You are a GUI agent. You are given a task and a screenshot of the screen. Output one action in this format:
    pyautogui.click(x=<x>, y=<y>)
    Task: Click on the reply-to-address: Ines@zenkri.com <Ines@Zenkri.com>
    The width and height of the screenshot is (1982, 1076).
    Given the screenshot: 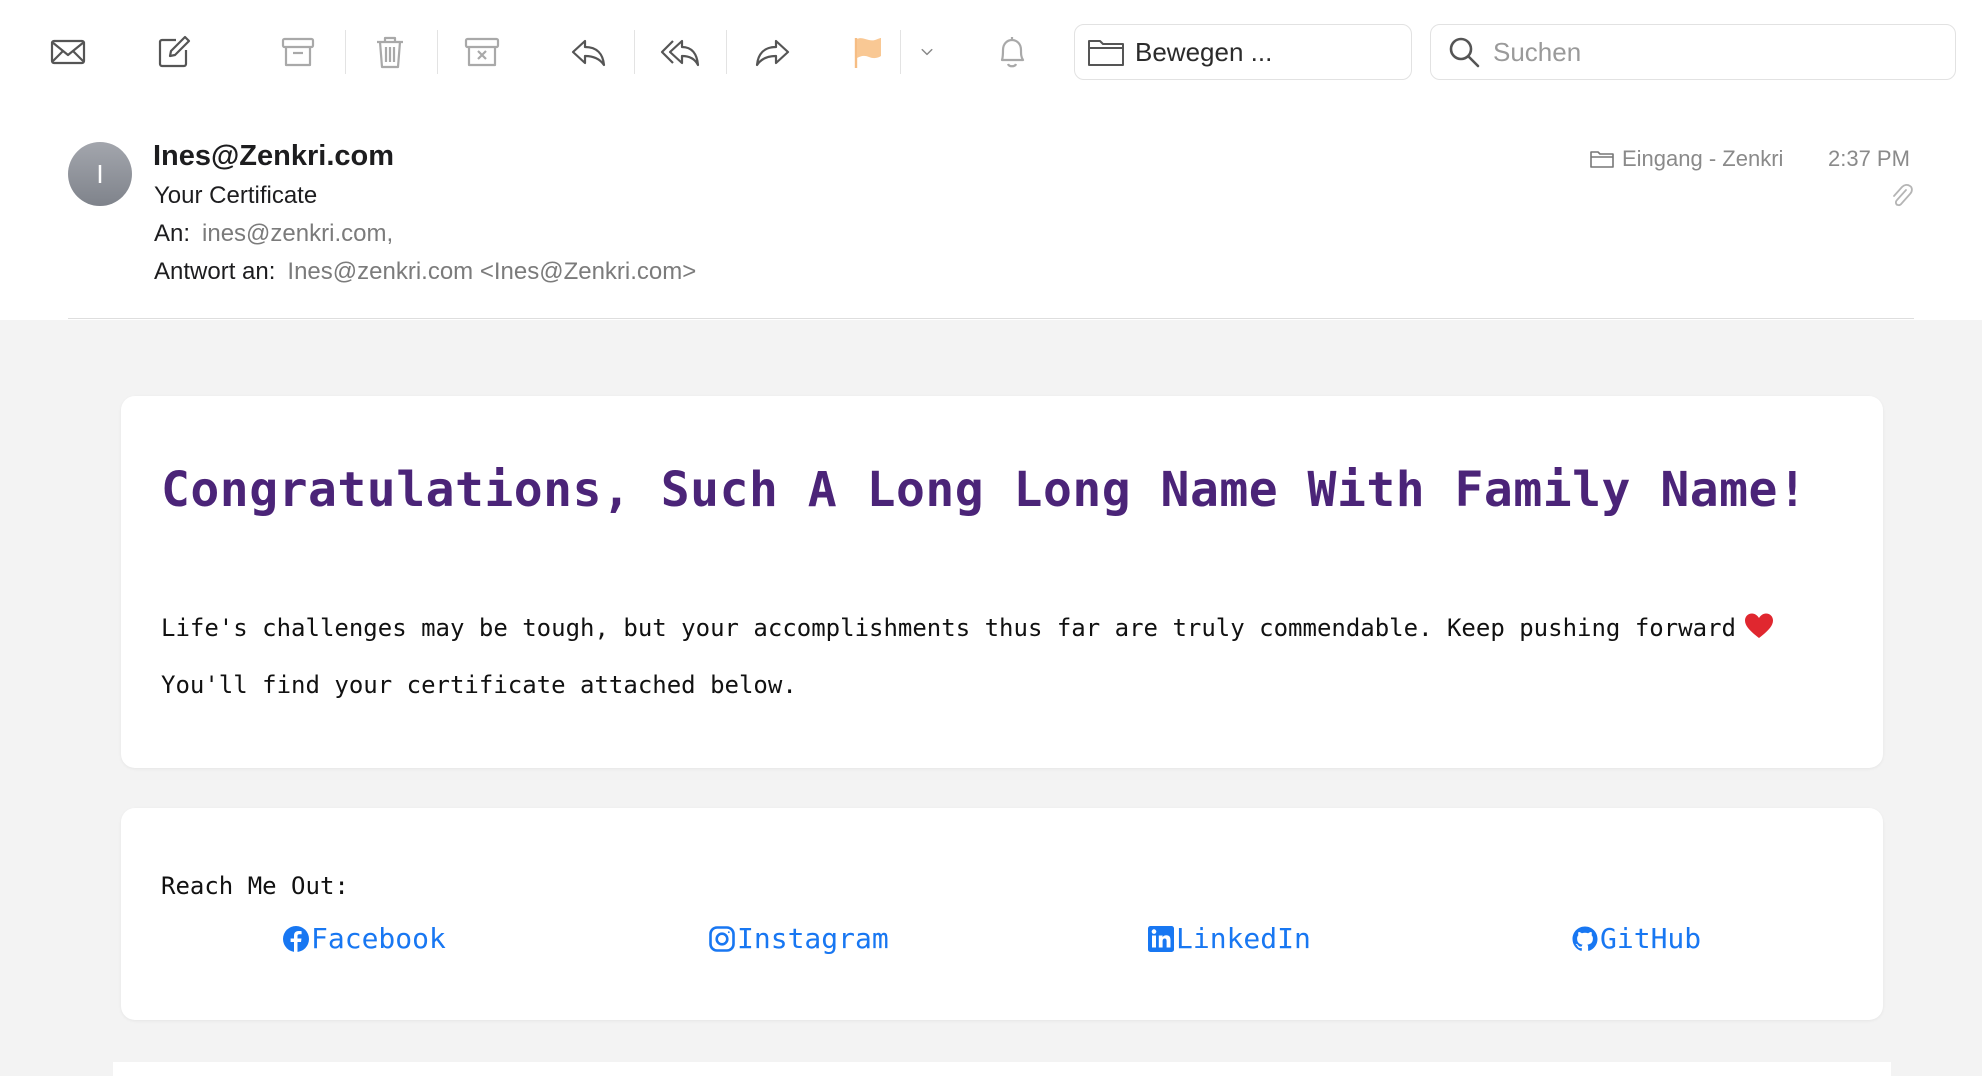 What is the action you would take?
    pyautogui.click(x=491, y=271)
    